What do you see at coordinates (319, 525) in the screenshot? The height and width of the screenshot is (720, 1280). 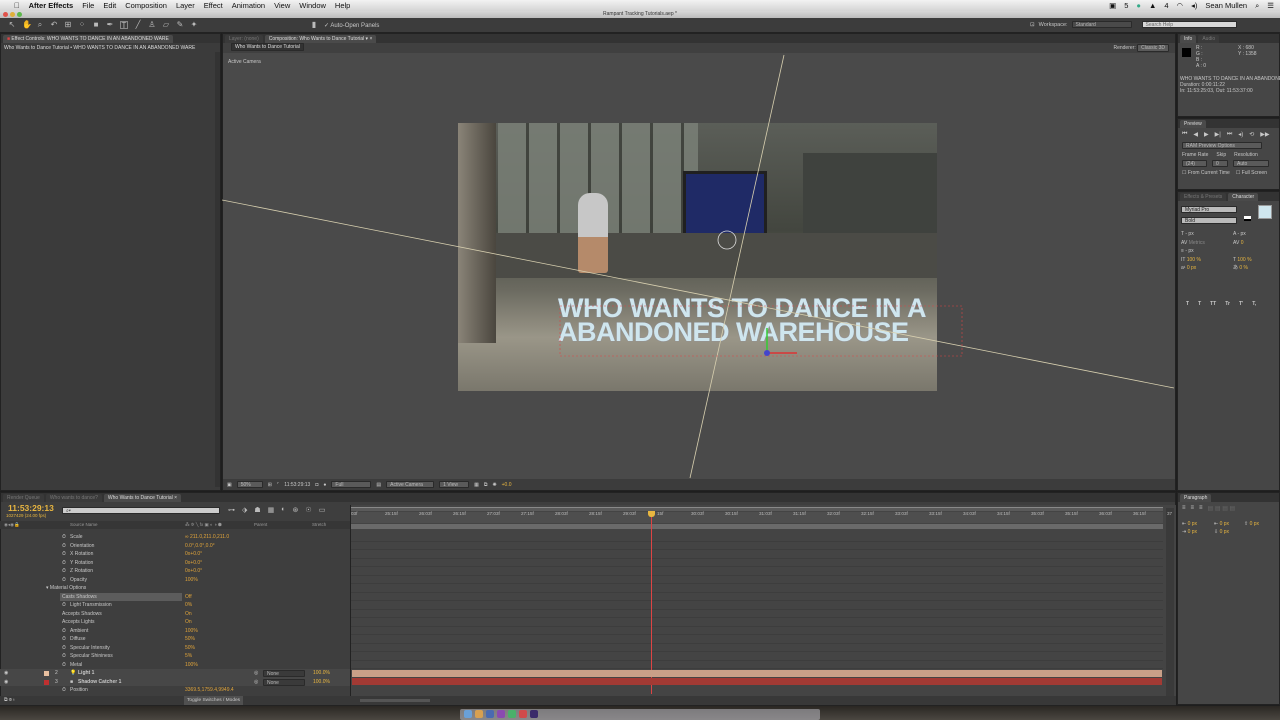 I see `col-stretch: Stretch` at bounding box center [319, 525].